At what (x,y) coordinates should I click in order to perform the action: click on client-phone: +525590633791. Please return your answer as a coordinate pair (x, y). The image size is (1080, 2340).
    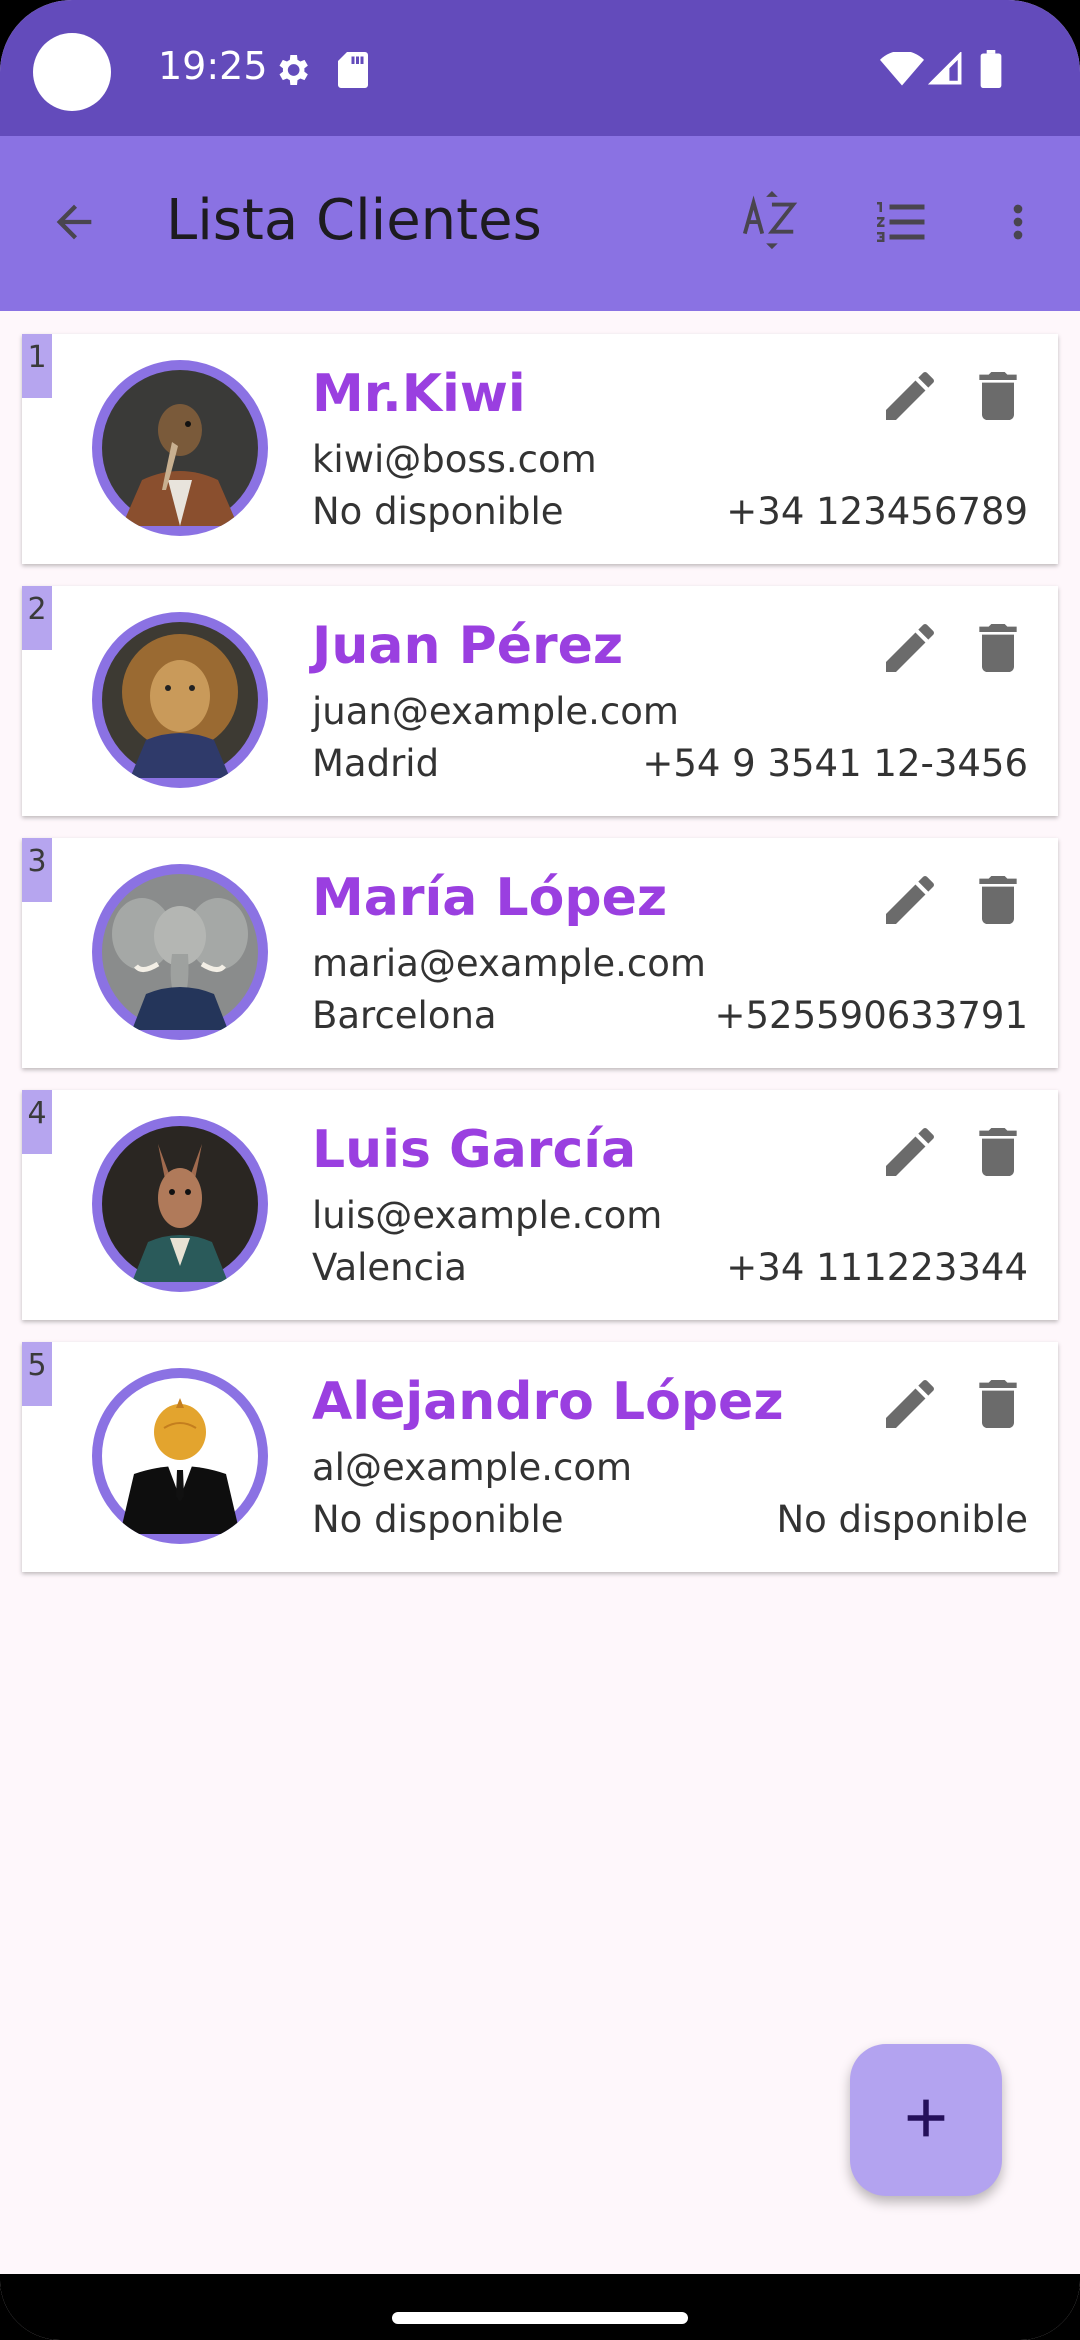
    Looking at the image, I should click on (871, 1015).